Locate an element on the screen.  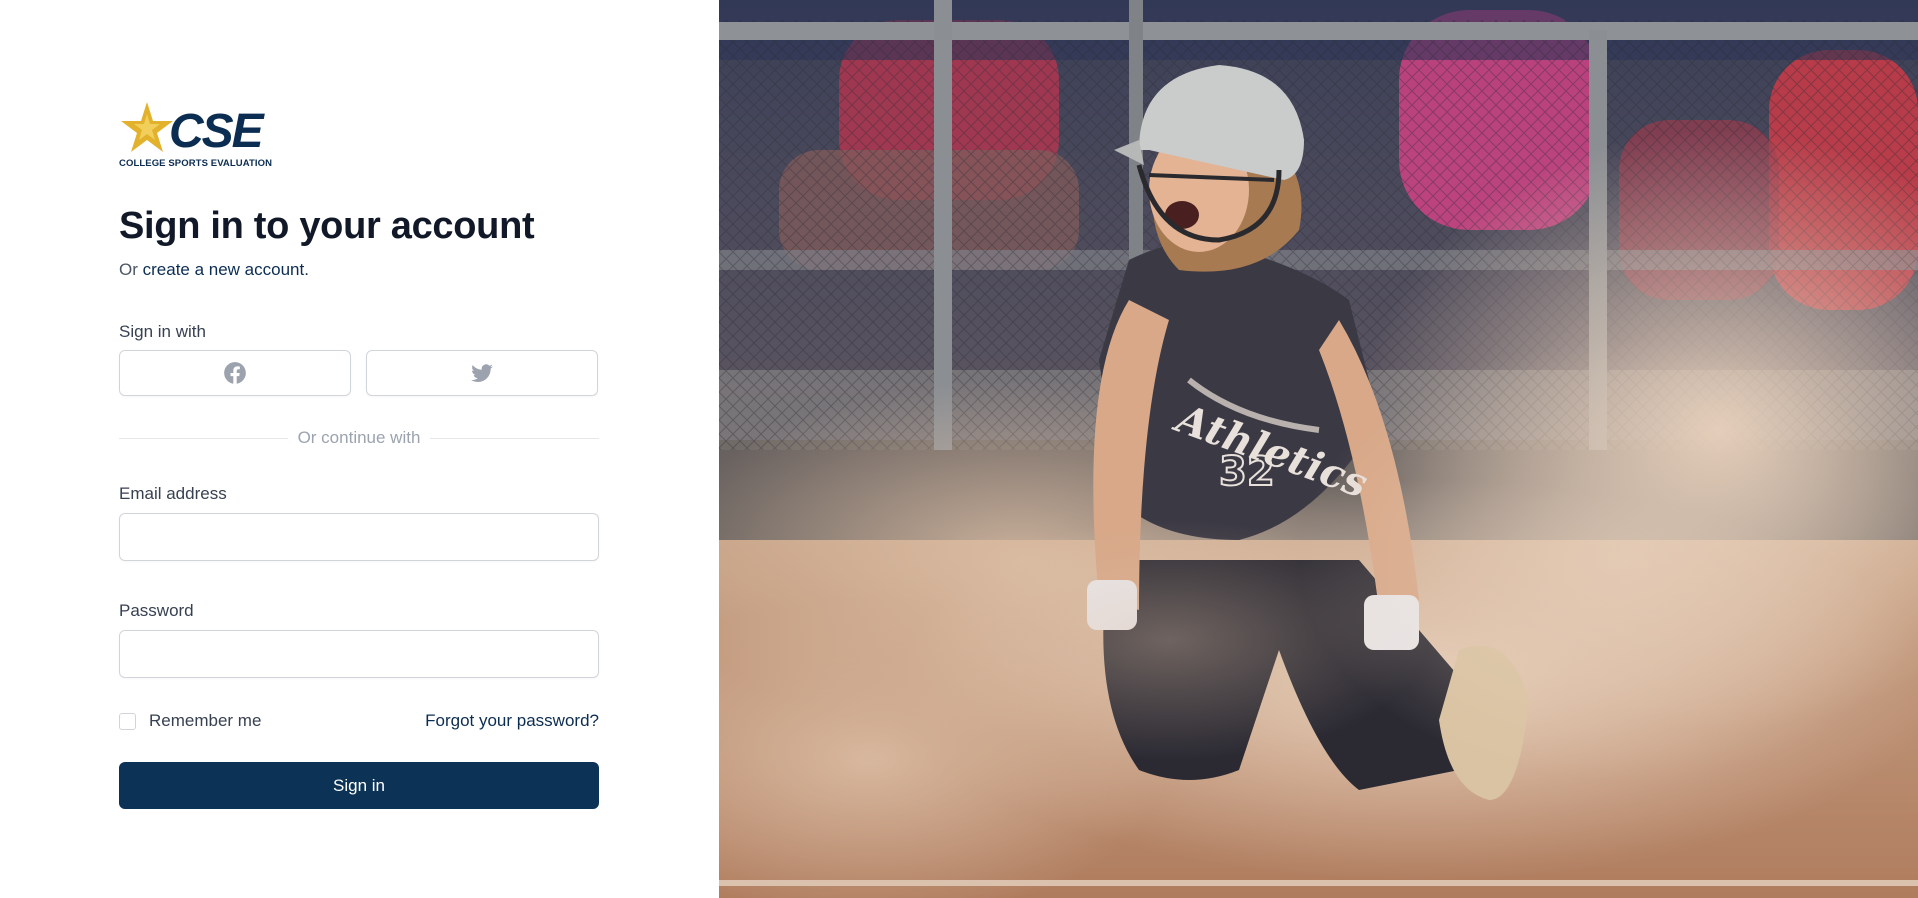
sign-in-button: Sign in is located at coordinates (359, 785).